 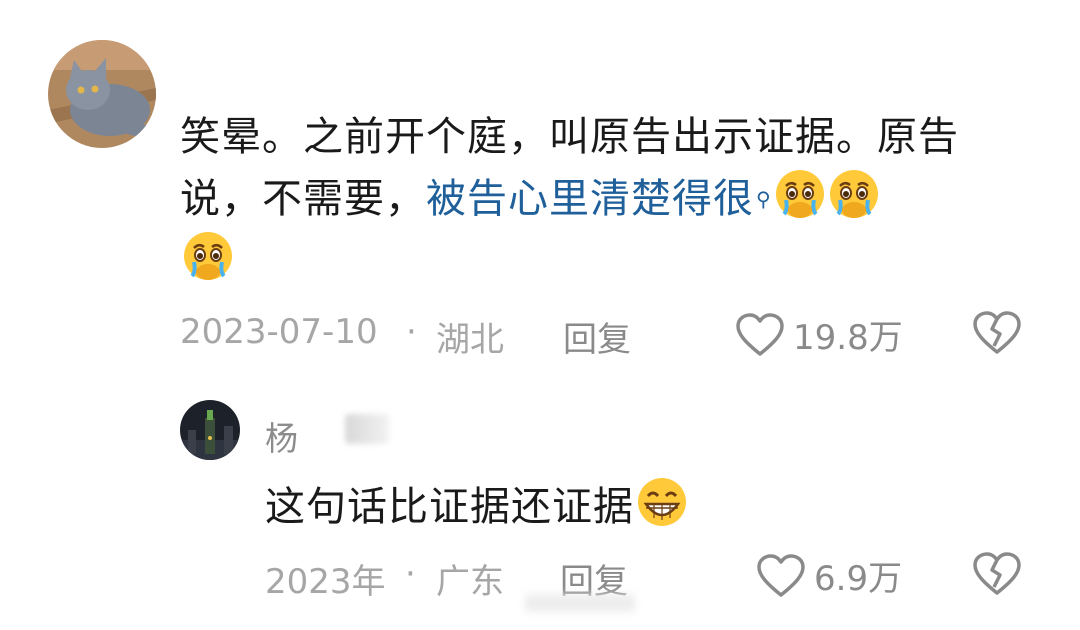 I want to click on reply-date: 2023年, so click(x=325, y=582).